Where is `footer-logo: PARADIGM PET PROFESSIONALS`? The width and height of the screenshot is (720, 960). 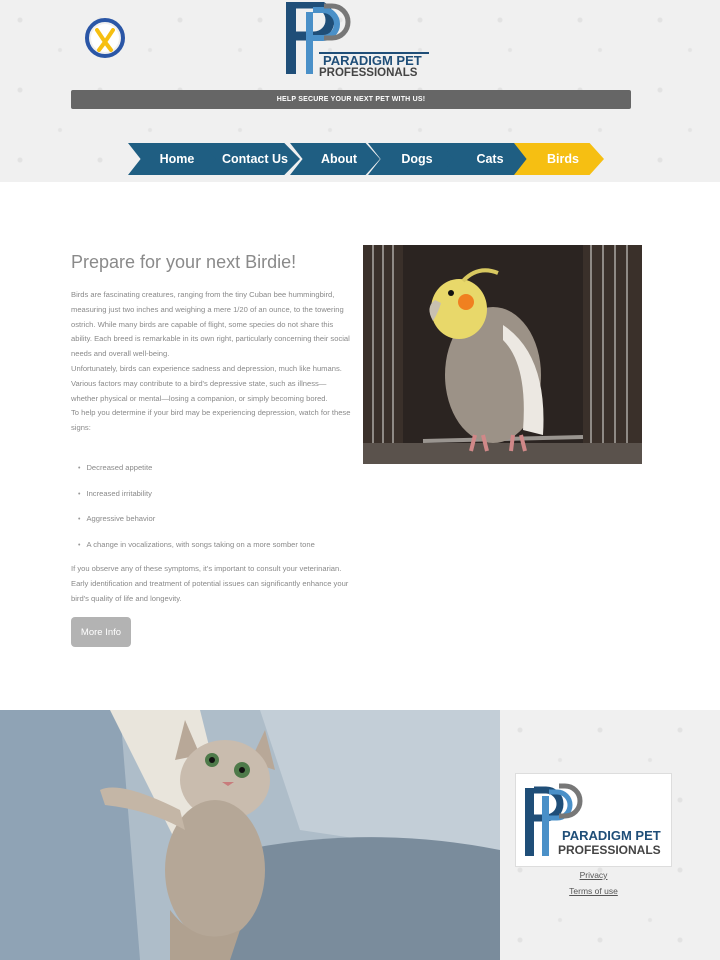
footer-logo: PARADIGM PET PROFESSIONALS is located at coordinates (593, 820).